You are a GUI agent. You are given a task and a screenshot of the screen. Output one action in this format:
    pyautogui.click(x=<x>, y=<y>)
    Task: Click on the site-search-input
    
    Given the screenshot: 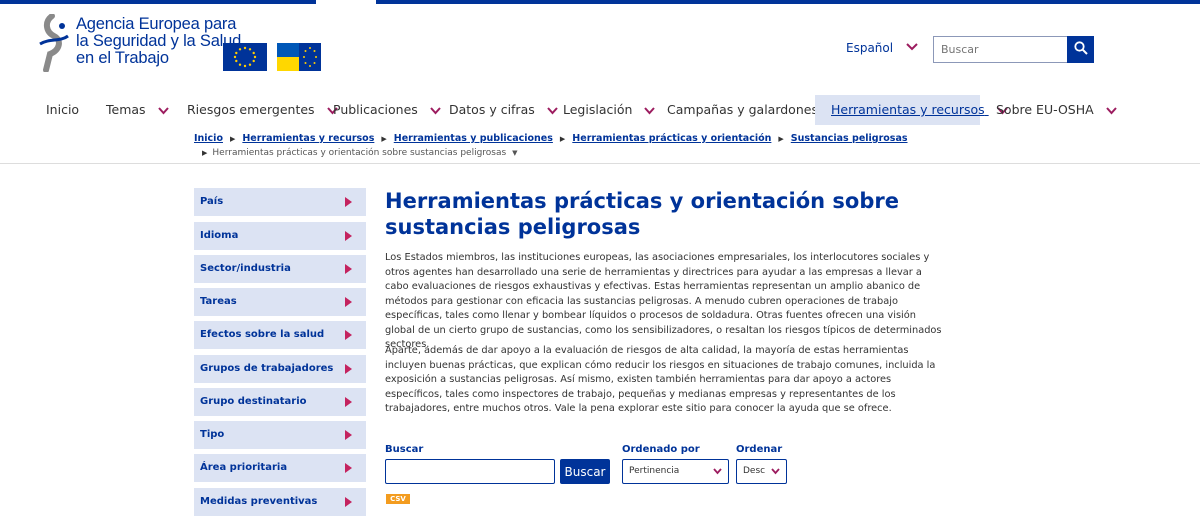 What is the action you would take?
    pyautogui.click(x=1000, y=49)
    